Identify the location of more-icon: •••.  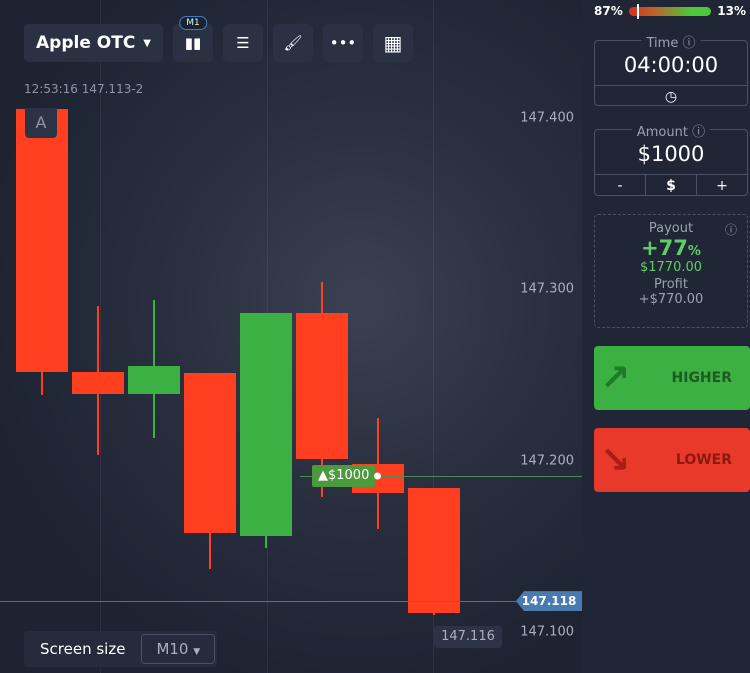
(343, 43).